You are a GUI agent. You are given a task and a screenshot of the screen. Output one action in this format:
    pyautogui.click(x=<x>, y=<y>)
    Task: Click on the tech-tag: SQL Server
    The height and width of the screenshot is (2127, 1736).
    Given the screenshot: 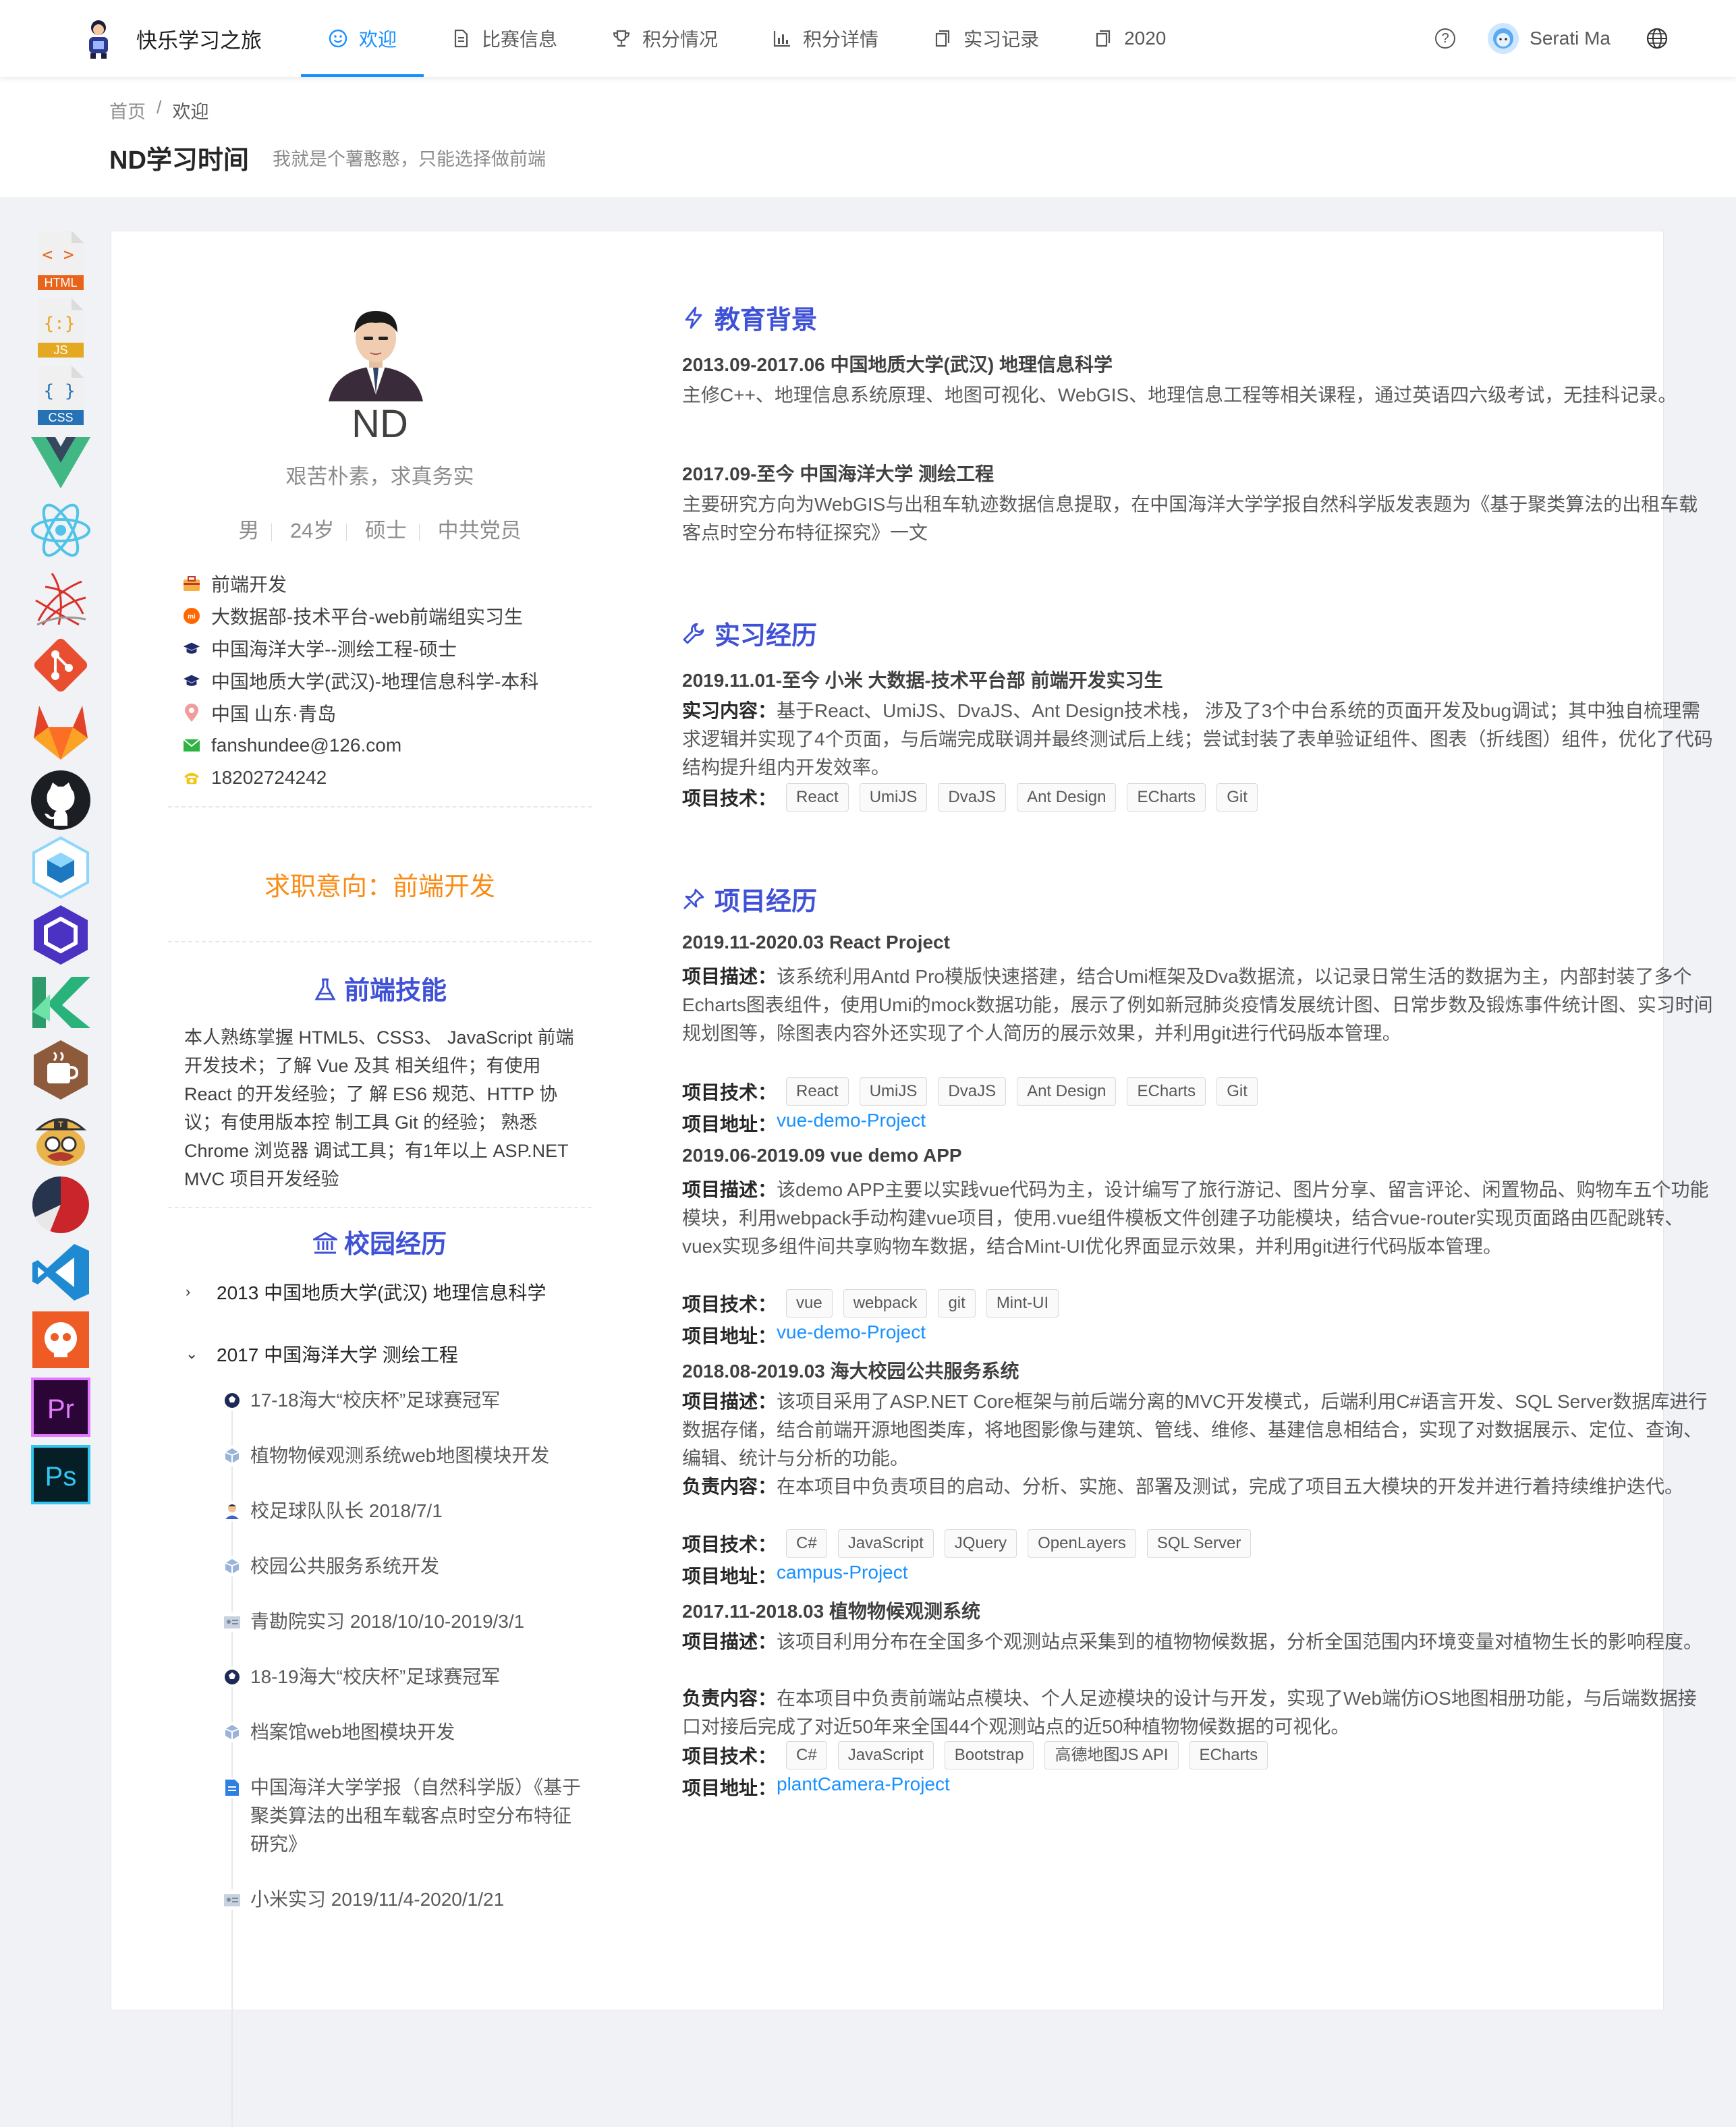 What is the action you would take?
    pyautogui.click(x=1199, y=1543)
    